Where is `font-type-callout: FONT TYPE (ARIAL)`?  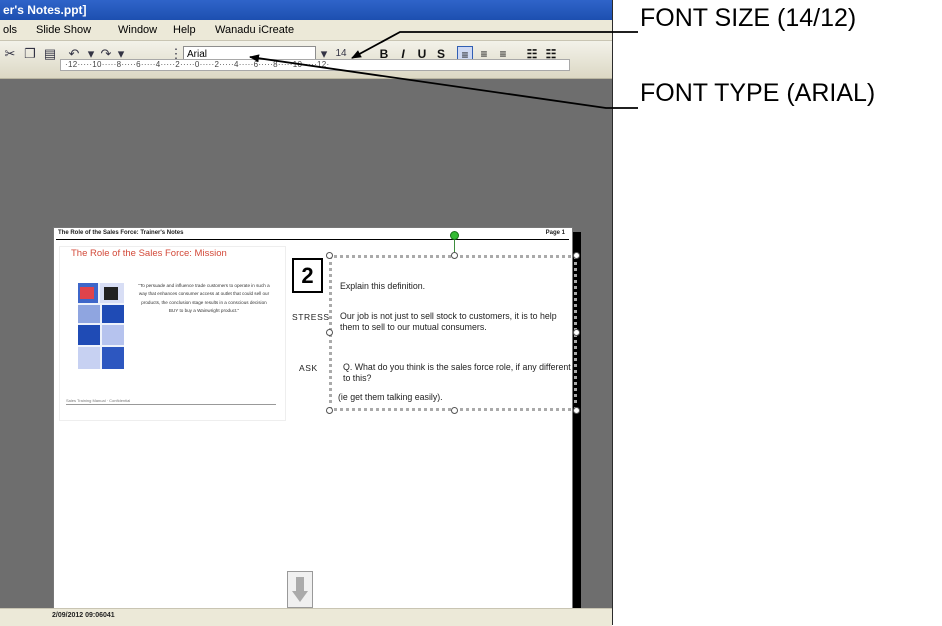 font-type-callout: FONT TYPE (ARIAL) is located at coordinates (758, 93).